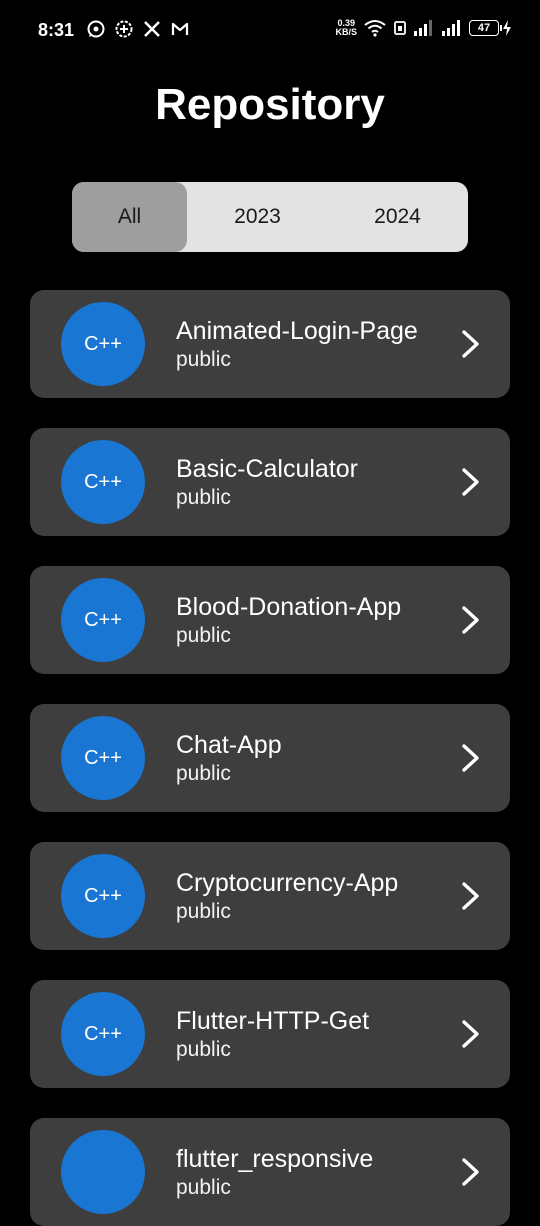  I want to click on tab-2023: 2023, so click(257, 217).